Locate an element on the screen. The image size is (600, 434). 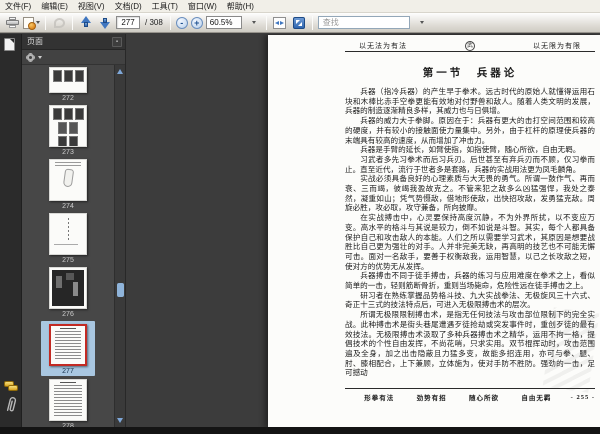
fullscreen-button is located at coordinates (299, 23).